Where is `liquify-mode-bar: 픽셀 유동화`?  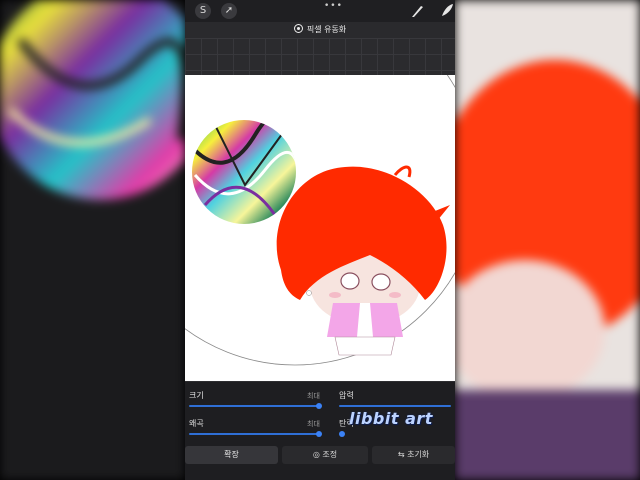
liquify-mode-bar: 픽셀 유동화 is located at coordinates (320, 30).